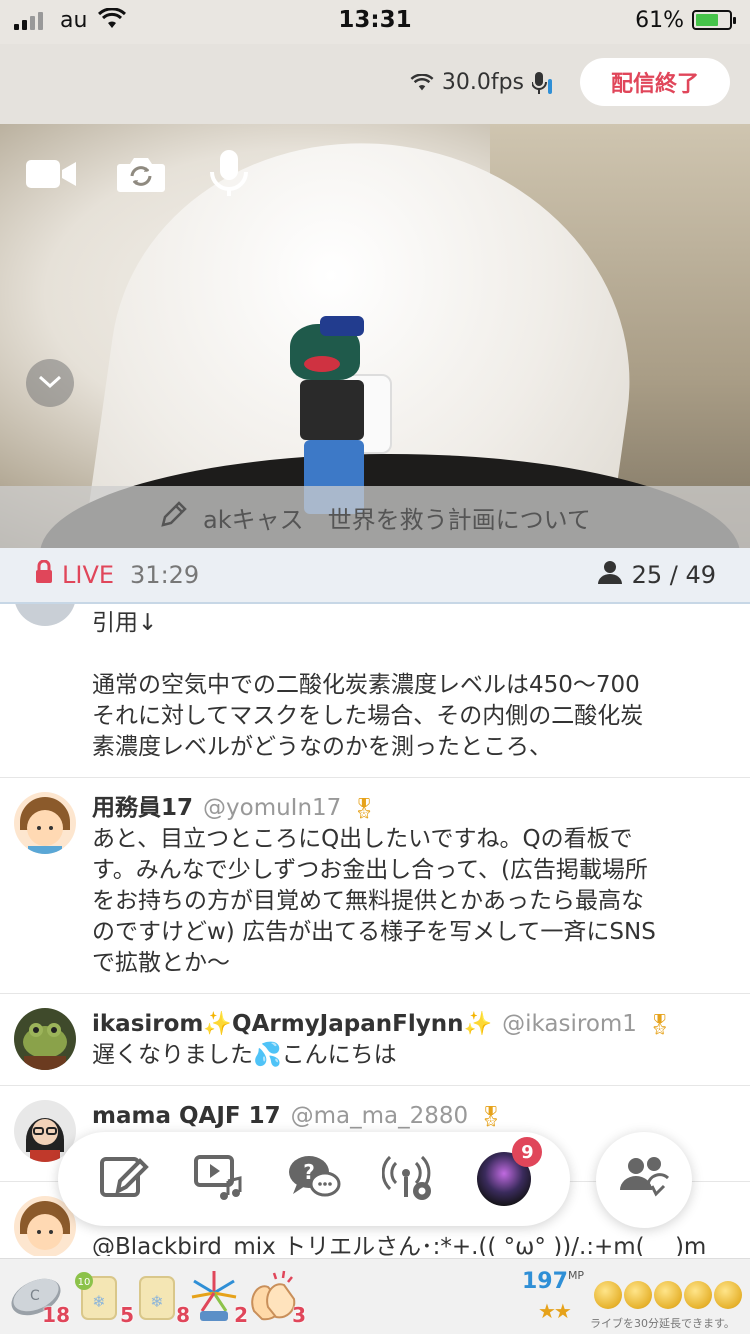 The height and width of the screenshot is (1334, 750). I want to click on item-clap-slot: 3, so click(275, 1297).